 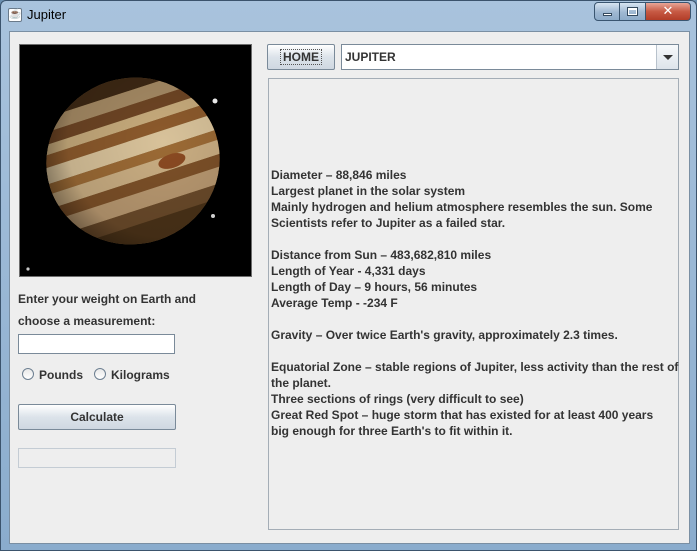 I want to click on window-title: Jupiter, so click(x=47, y=14).